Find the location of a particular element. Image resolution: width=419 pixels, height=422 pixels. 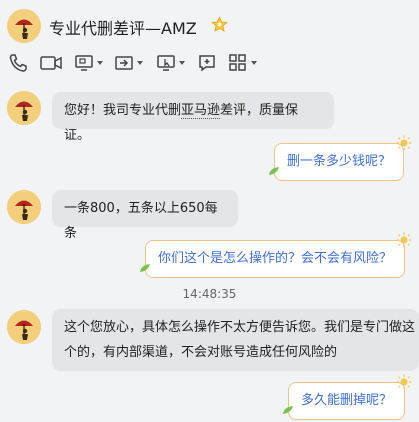

message-bubble-outgoing: 删一条多少钱呢？ is located at coordinates (339, 162).